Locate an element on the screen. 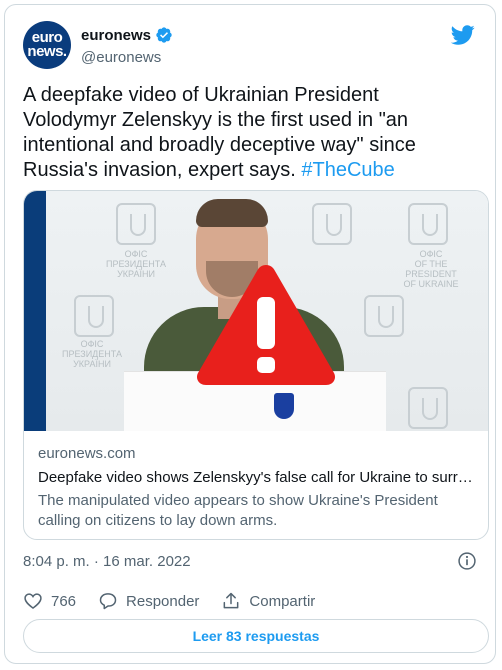 This screenshot has height=670, width=502. name-row: euronews is located at coordinates (127, 35).